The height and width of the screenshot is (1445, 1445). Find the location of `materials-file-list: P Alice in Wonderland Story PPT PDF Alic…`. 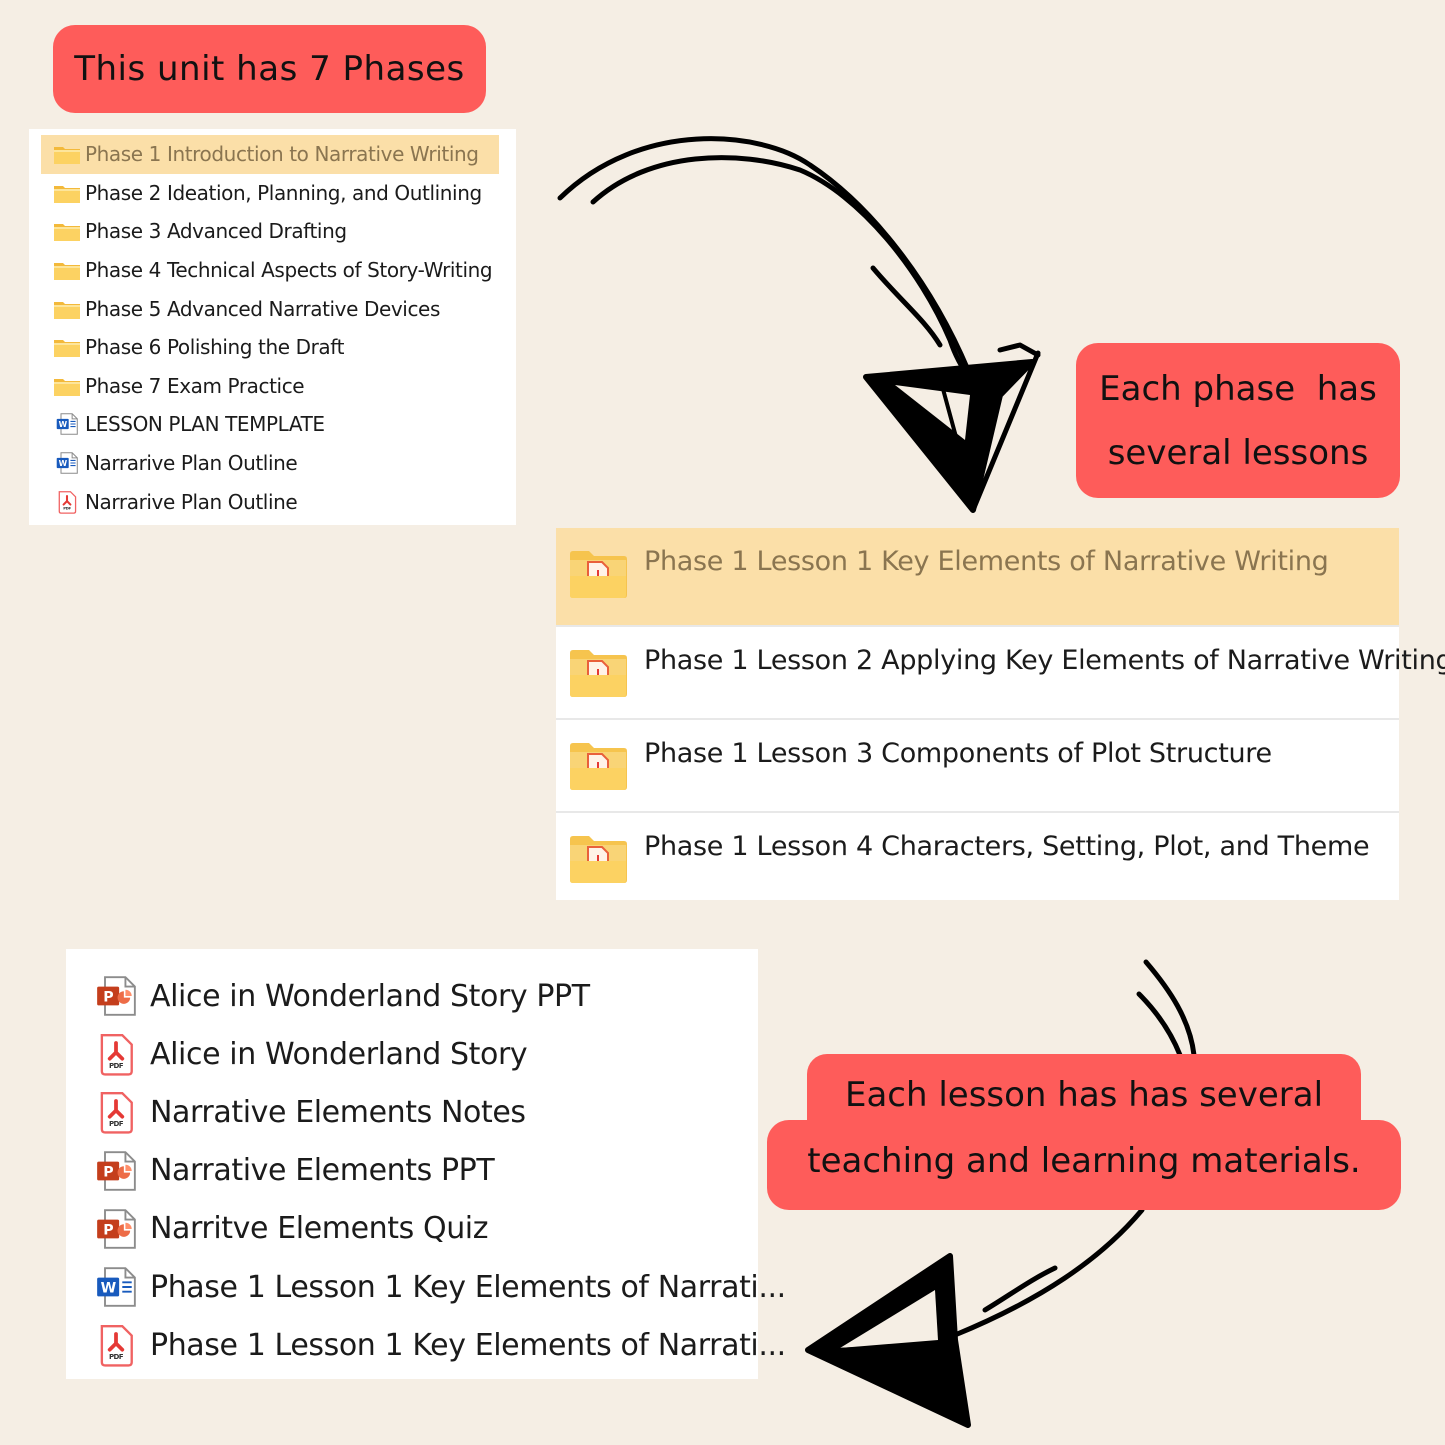

materials-file-list: P Alice in Wonderland Story PPT PDF Alic… is located at coordinates (426, 1164).